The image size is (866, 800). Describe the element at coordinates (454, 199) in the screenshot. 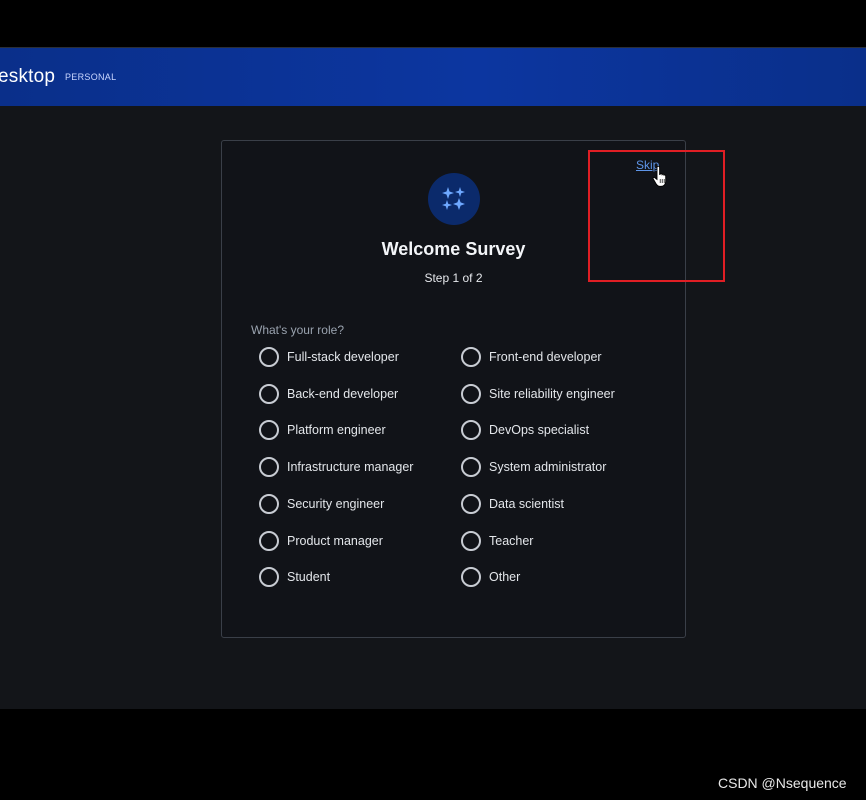

I see `sparkles-icon` at that location.